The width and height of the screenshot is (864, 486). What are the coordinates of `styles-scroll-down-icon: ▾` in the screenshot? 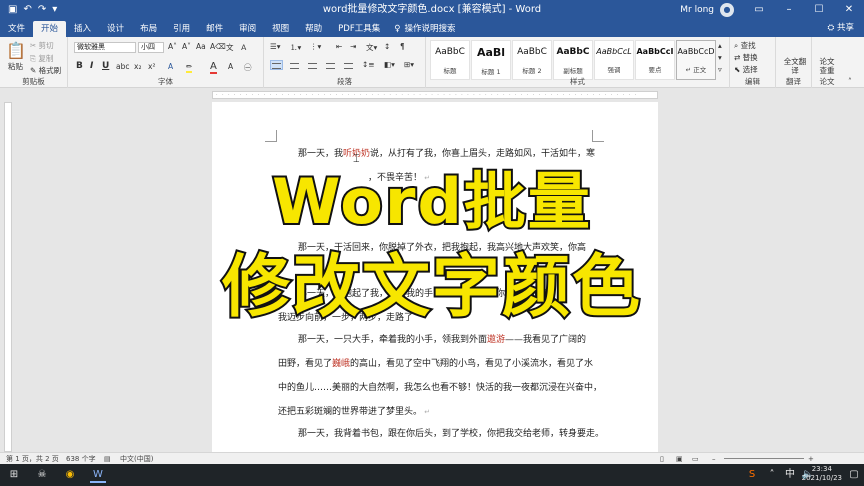 It's located at (720, 57).